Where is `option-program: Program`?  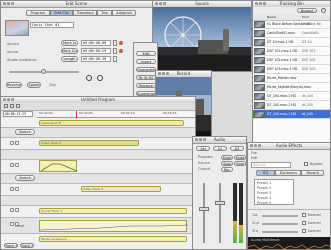 option-program: Program is located at coordinates (205, 157).